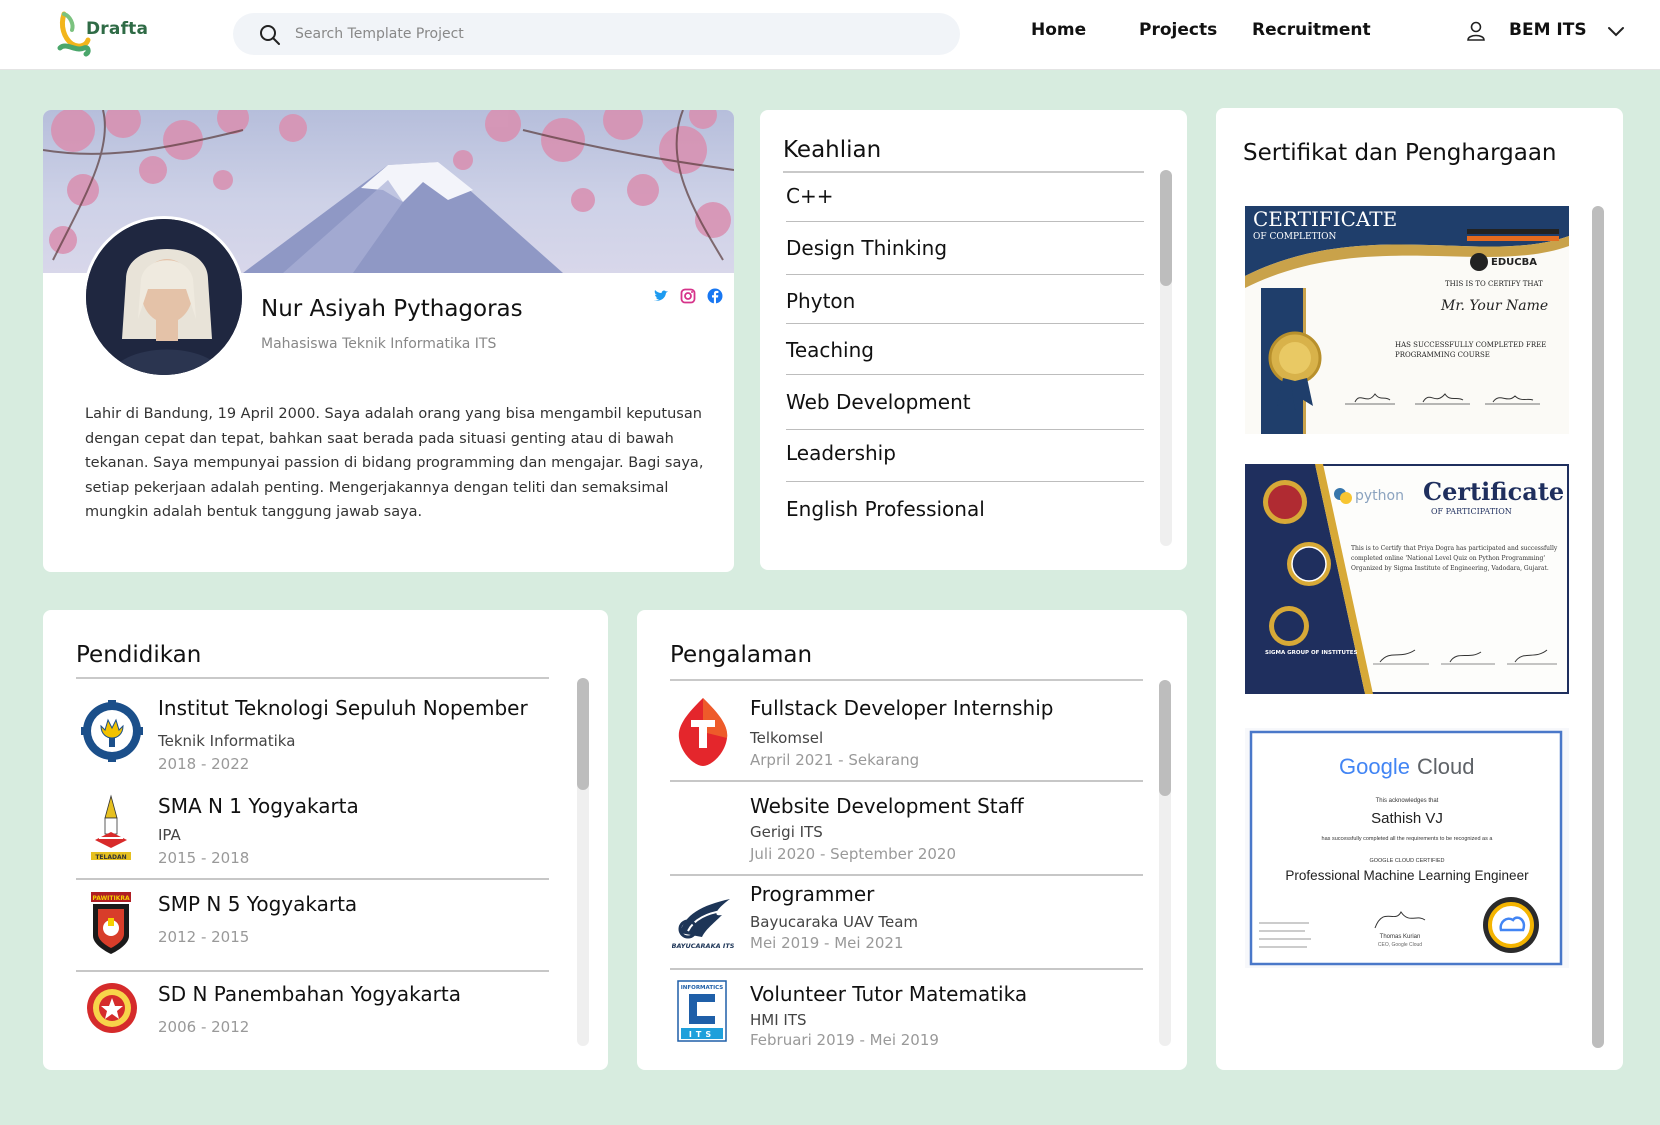 The height and width of the screenshot is (1125, 1660). What do you see at coordinates (787, 738) in the screenshot?
I see `experience-org: Telkomsel` at bounding box center [787, 738].